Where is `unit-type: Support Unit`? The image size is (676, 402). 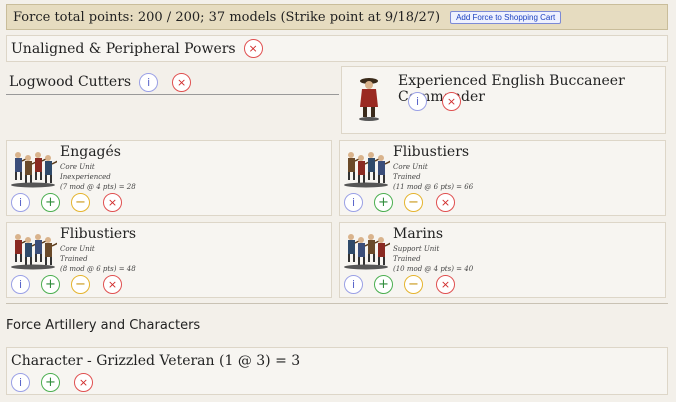 unit-type: Support Unit is located at coordinates (416, 249).